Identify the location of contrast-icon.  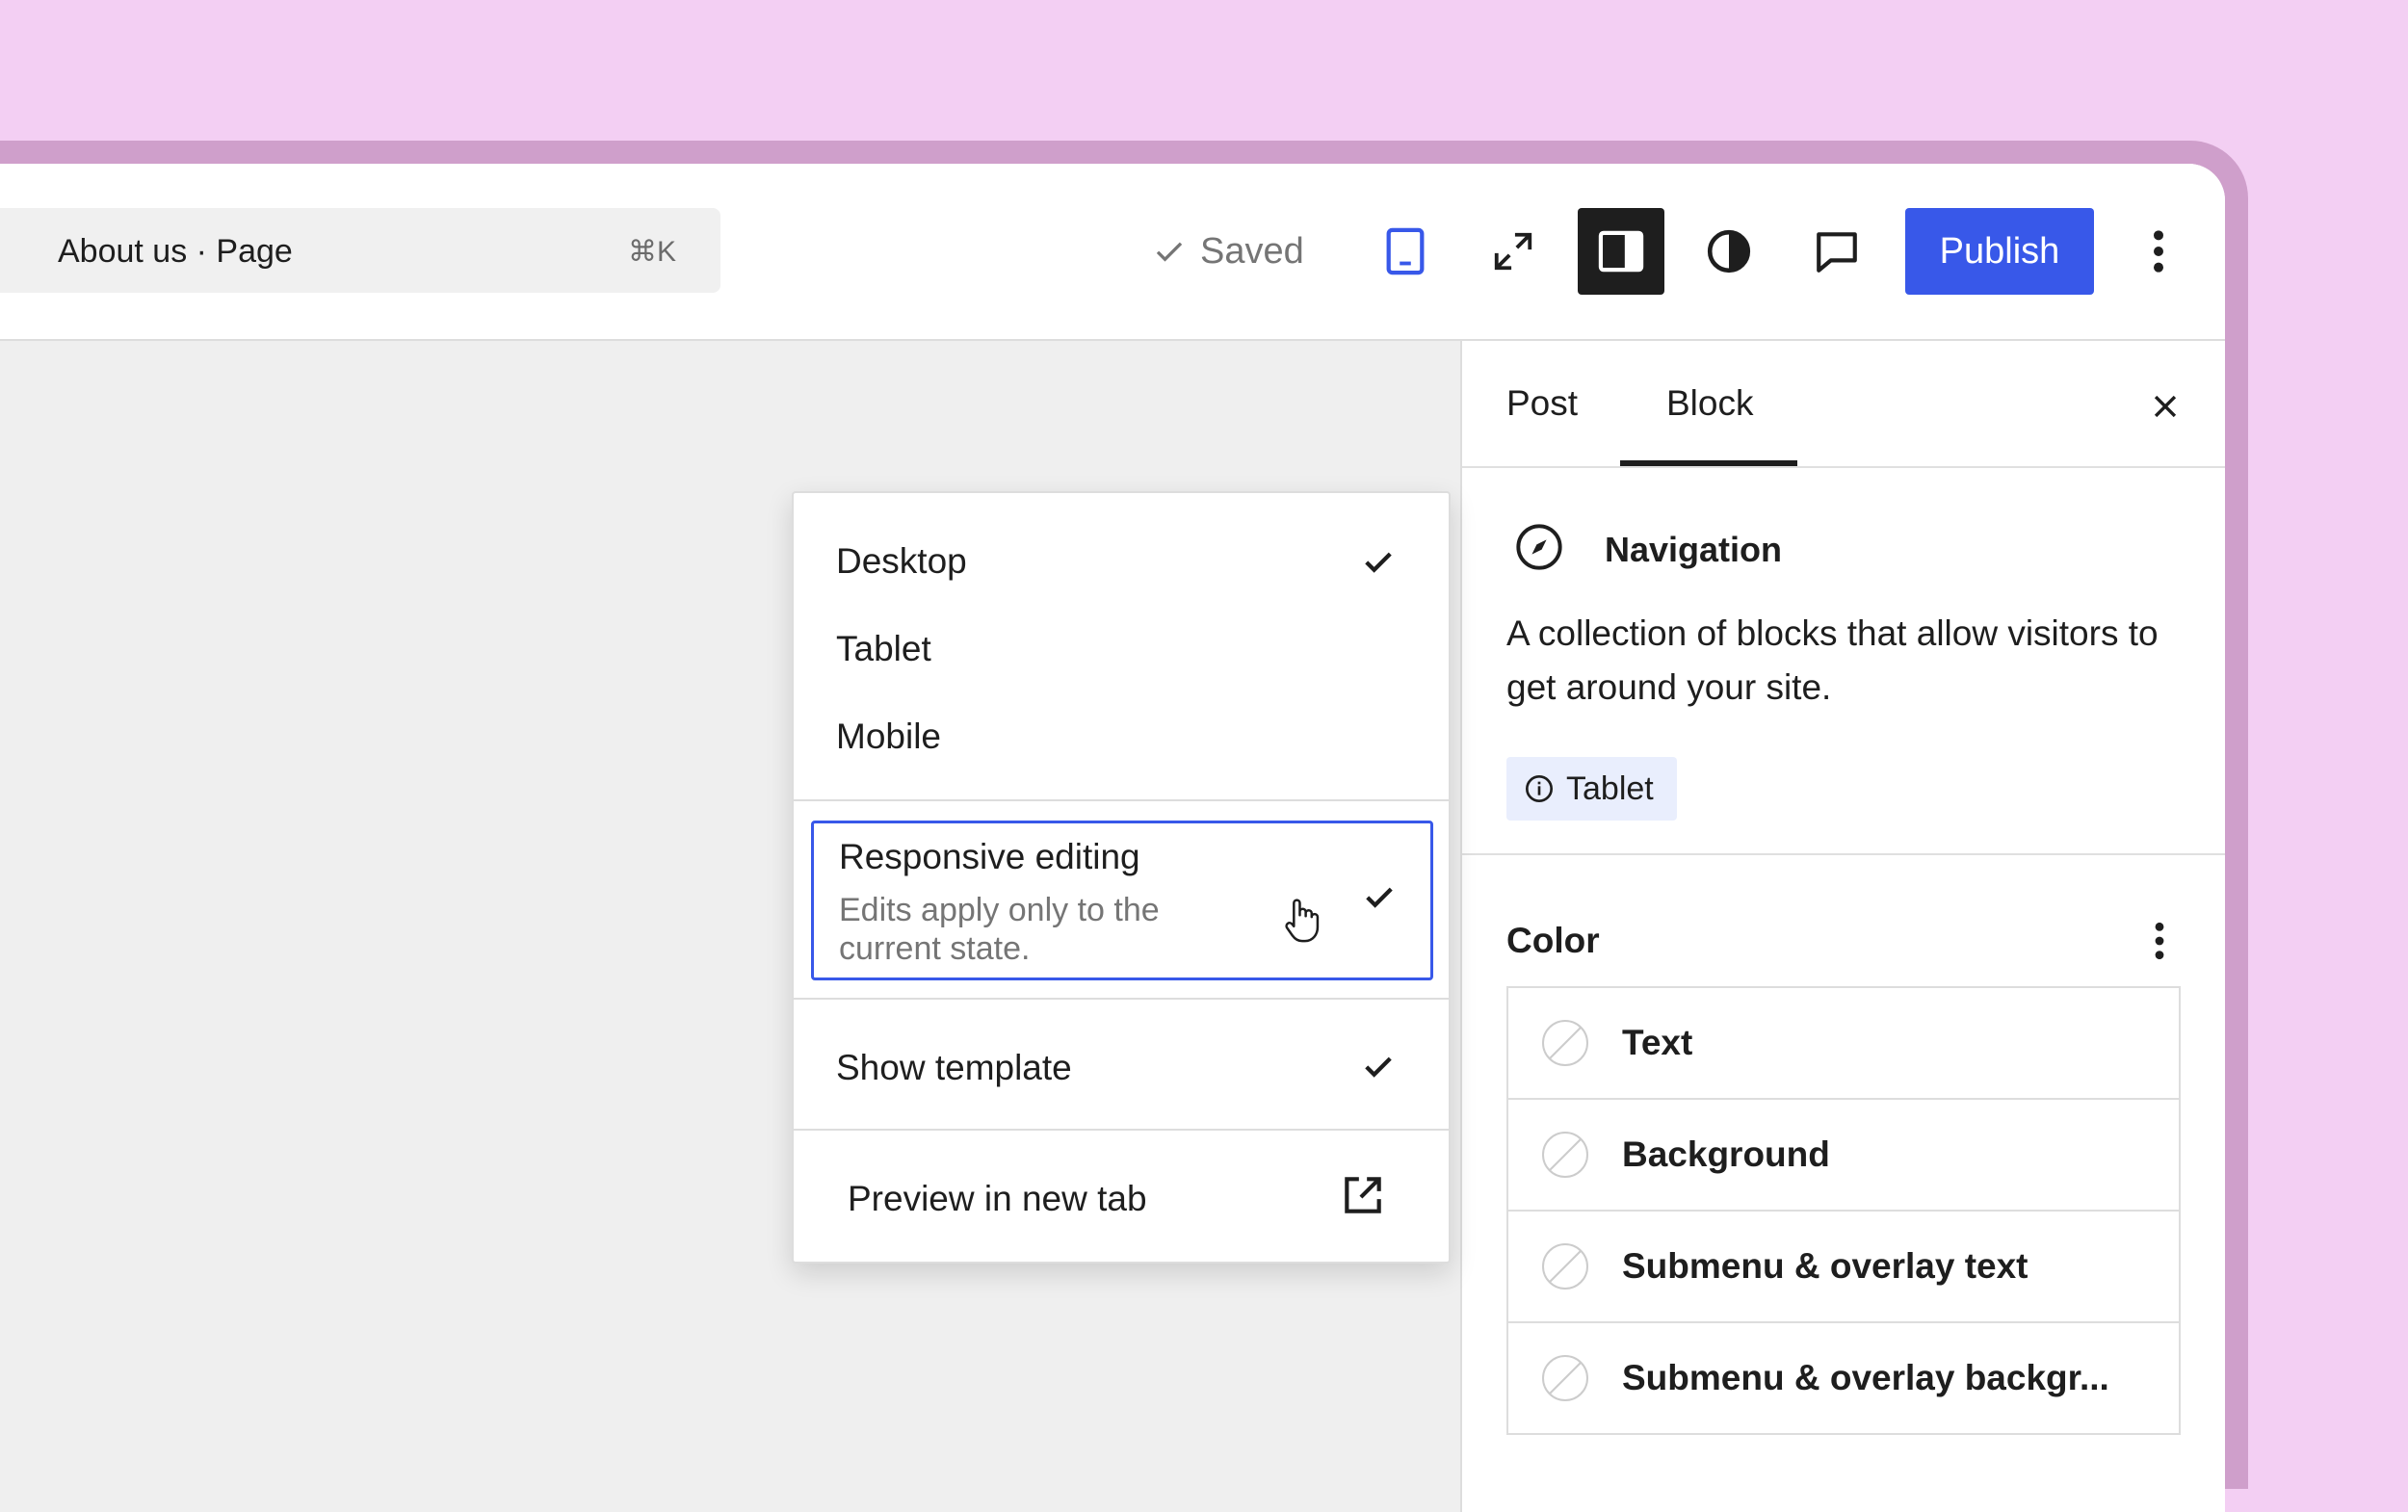
(1729, 252).